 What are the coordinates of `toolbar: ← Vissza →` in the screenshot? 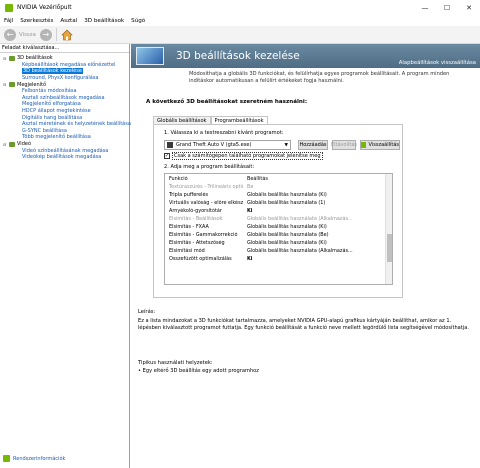 It's located at (240, 35).